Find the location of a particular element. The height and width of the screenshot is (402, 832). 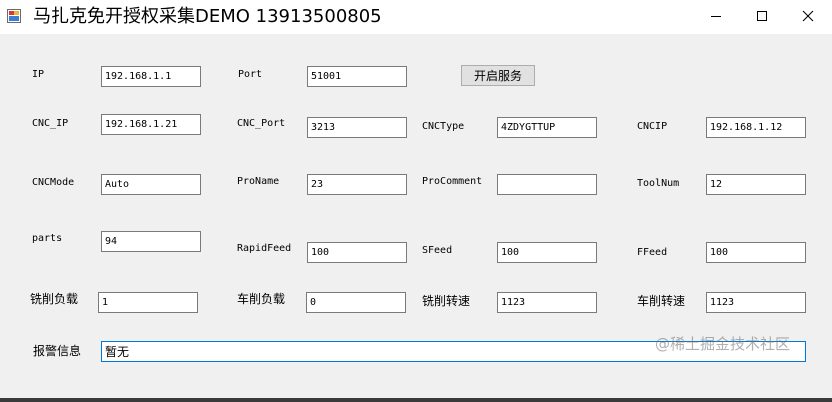

cncip-field is located at coordinates (756, 127).